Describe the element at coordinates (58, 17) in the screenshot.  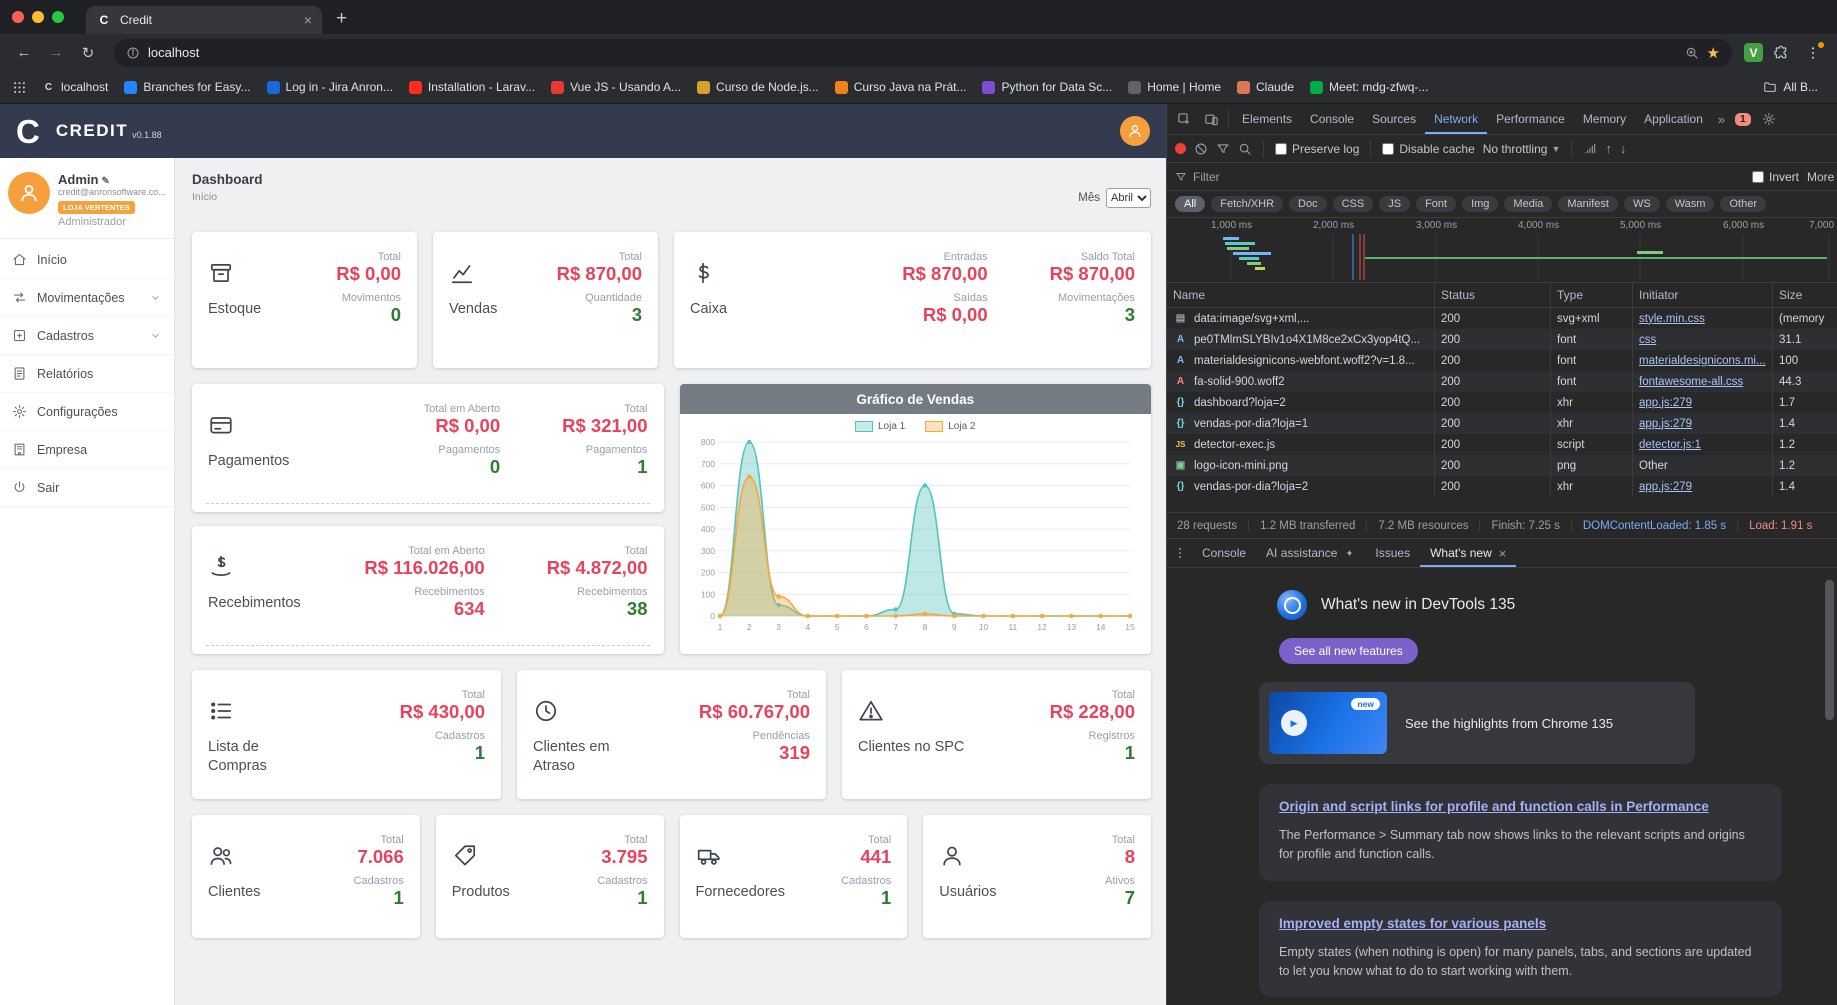
I see `maximize-window-button` at that location.